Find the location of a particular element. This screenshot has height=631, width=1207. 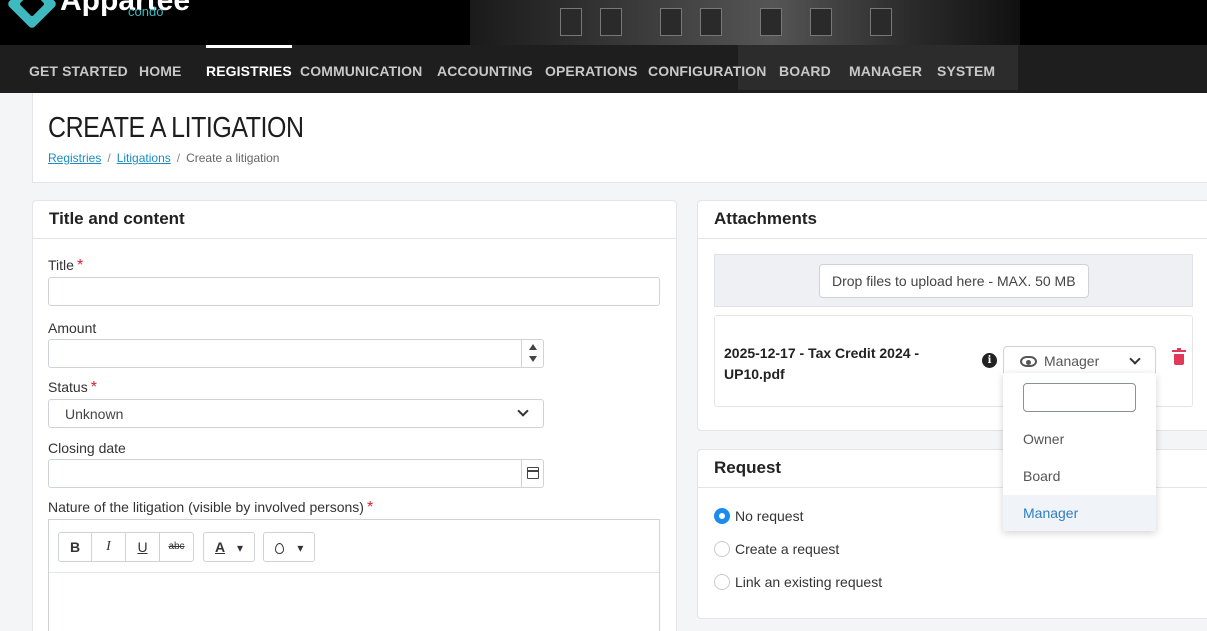

status-select: Unknown is located at coordinates (296, 413).